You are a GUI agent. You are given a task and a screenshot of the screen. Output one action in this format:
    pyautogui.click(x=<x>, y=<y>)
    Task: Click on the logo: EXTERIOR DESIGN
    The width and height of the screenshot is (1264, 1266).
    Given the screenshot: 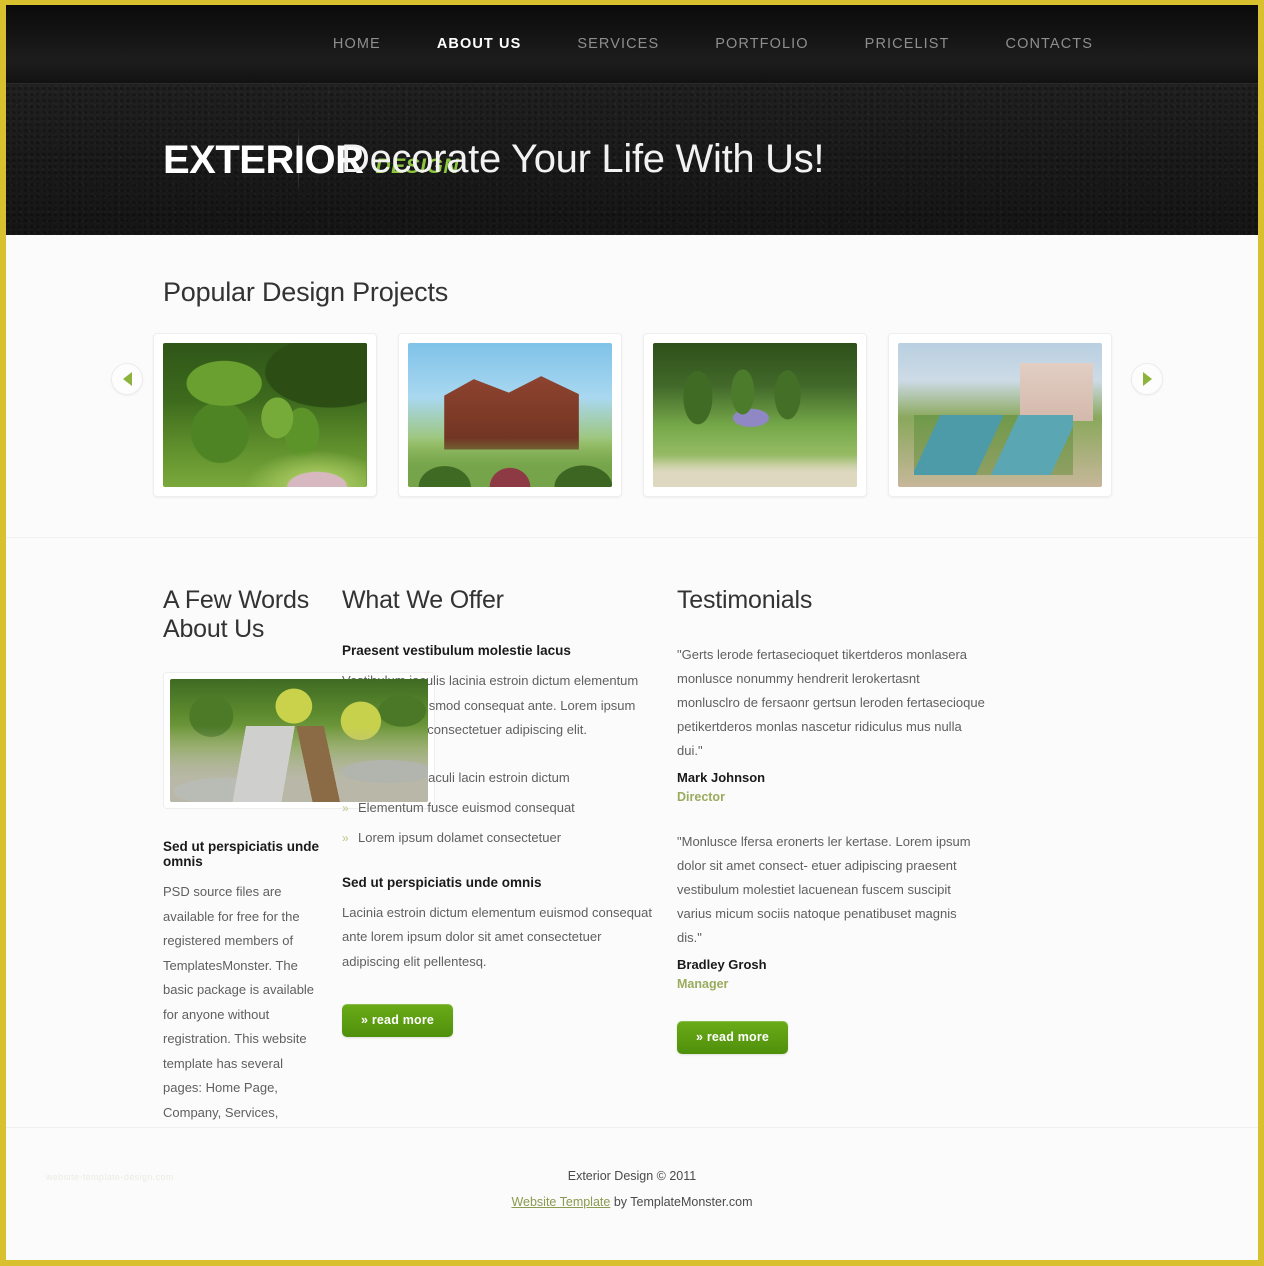 What is the action you would take?
    pyautogui.click(x=232, y=160)
    